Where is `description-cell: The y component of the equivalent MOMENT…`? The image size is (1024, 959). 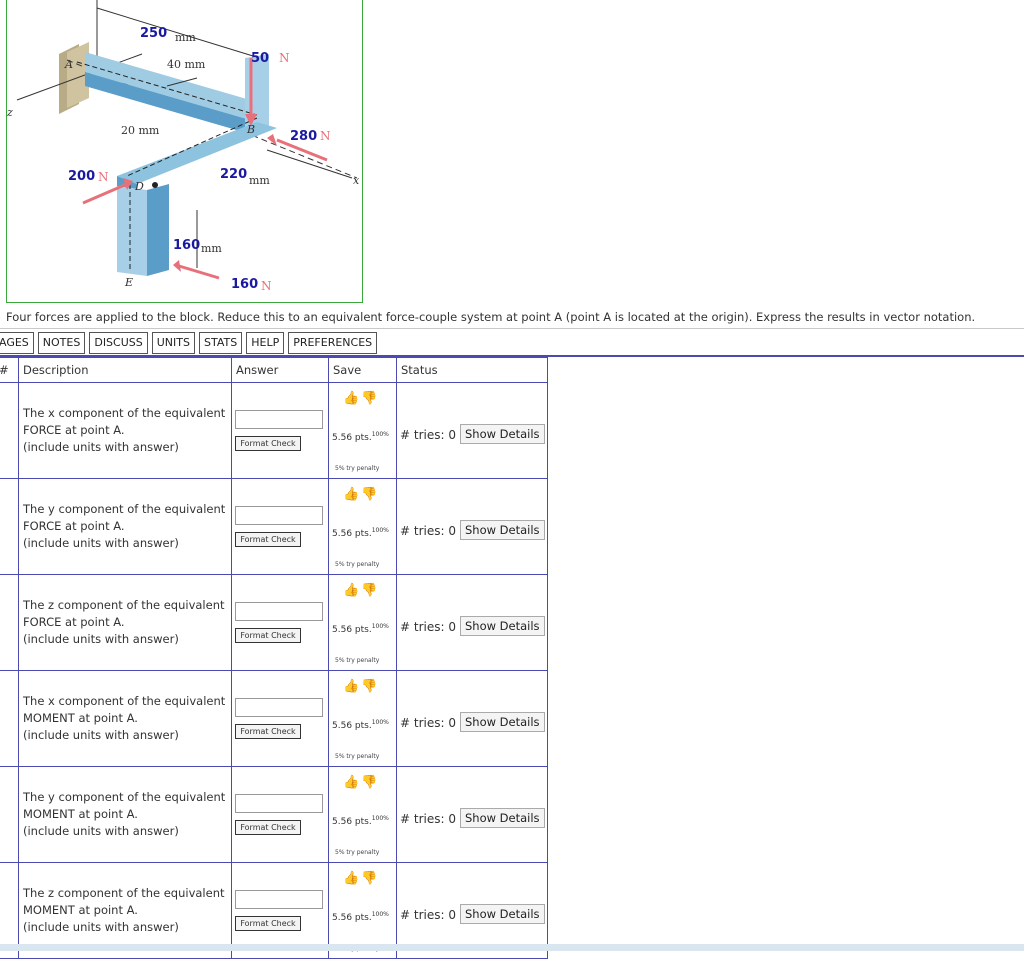 description-cell: The y component of the equivalent MOMENT… is located at coordinates (125, 814).